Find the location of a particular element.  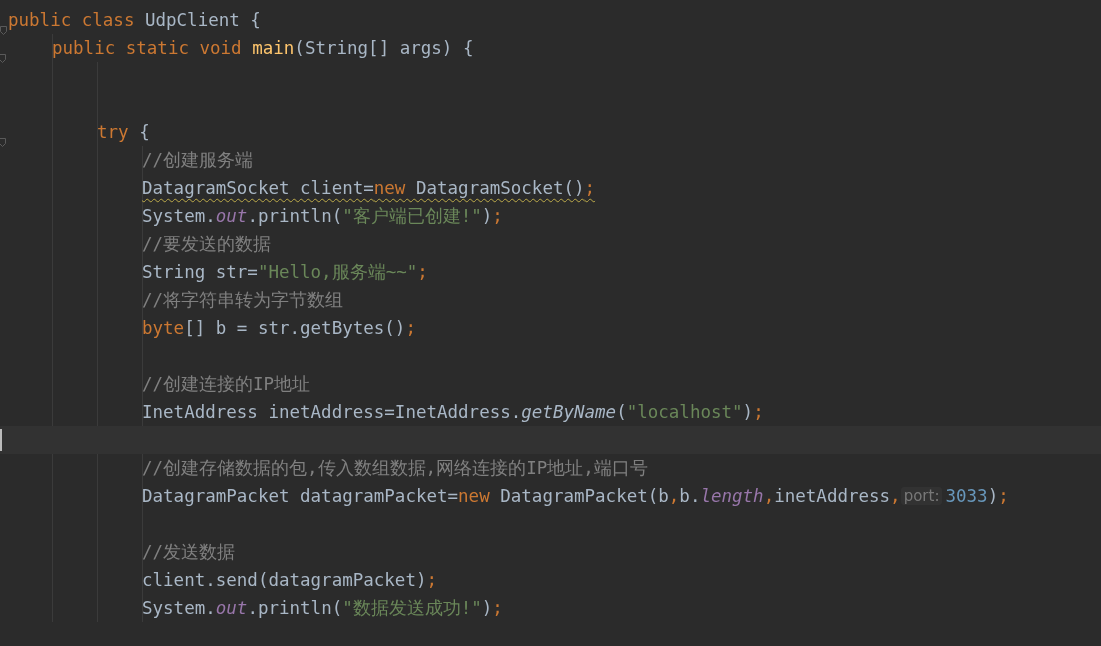

code-text: //将字符串转为字节数组 is located at coordinates (243, 300).